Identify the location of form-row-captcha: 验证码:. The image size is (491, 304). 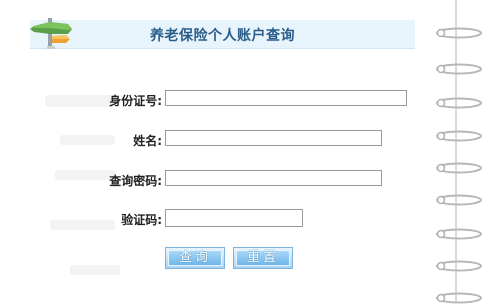
(240, 219).